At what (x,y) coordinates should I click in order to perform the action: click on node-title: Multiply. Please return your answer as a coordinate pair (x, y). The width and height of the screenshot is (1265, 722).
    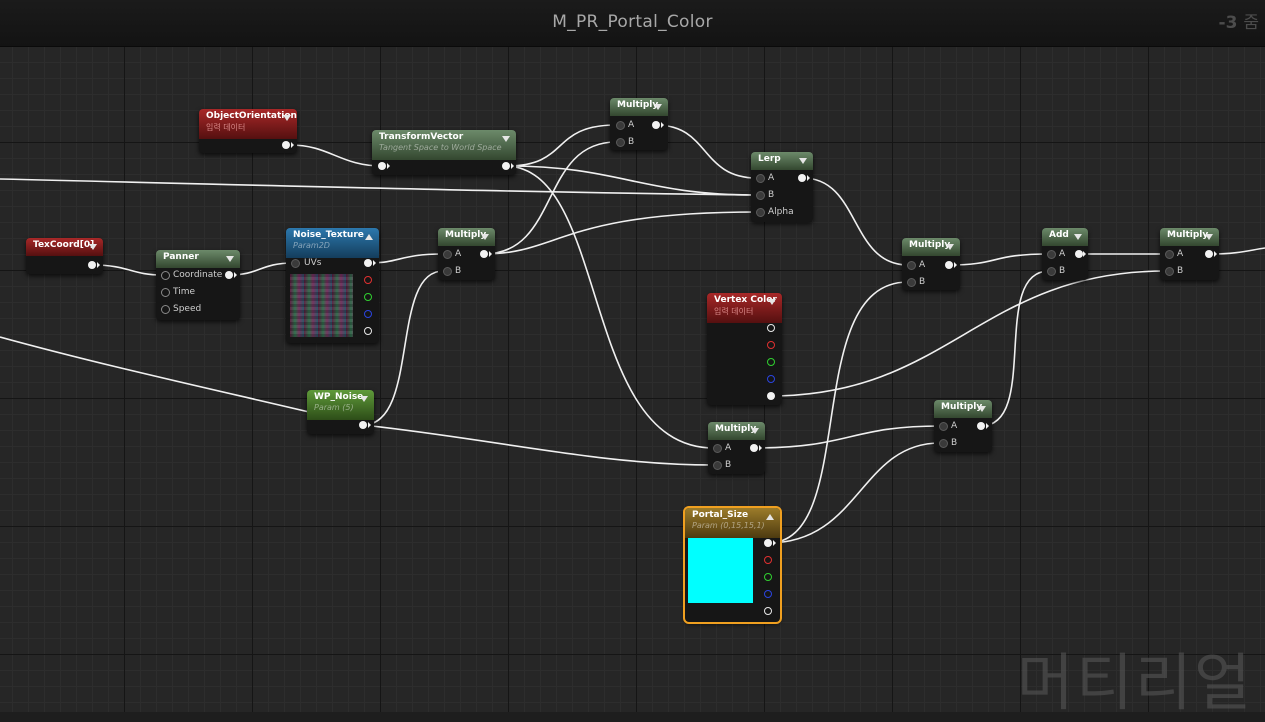
    Looking at the image, I should click on (638, 105).